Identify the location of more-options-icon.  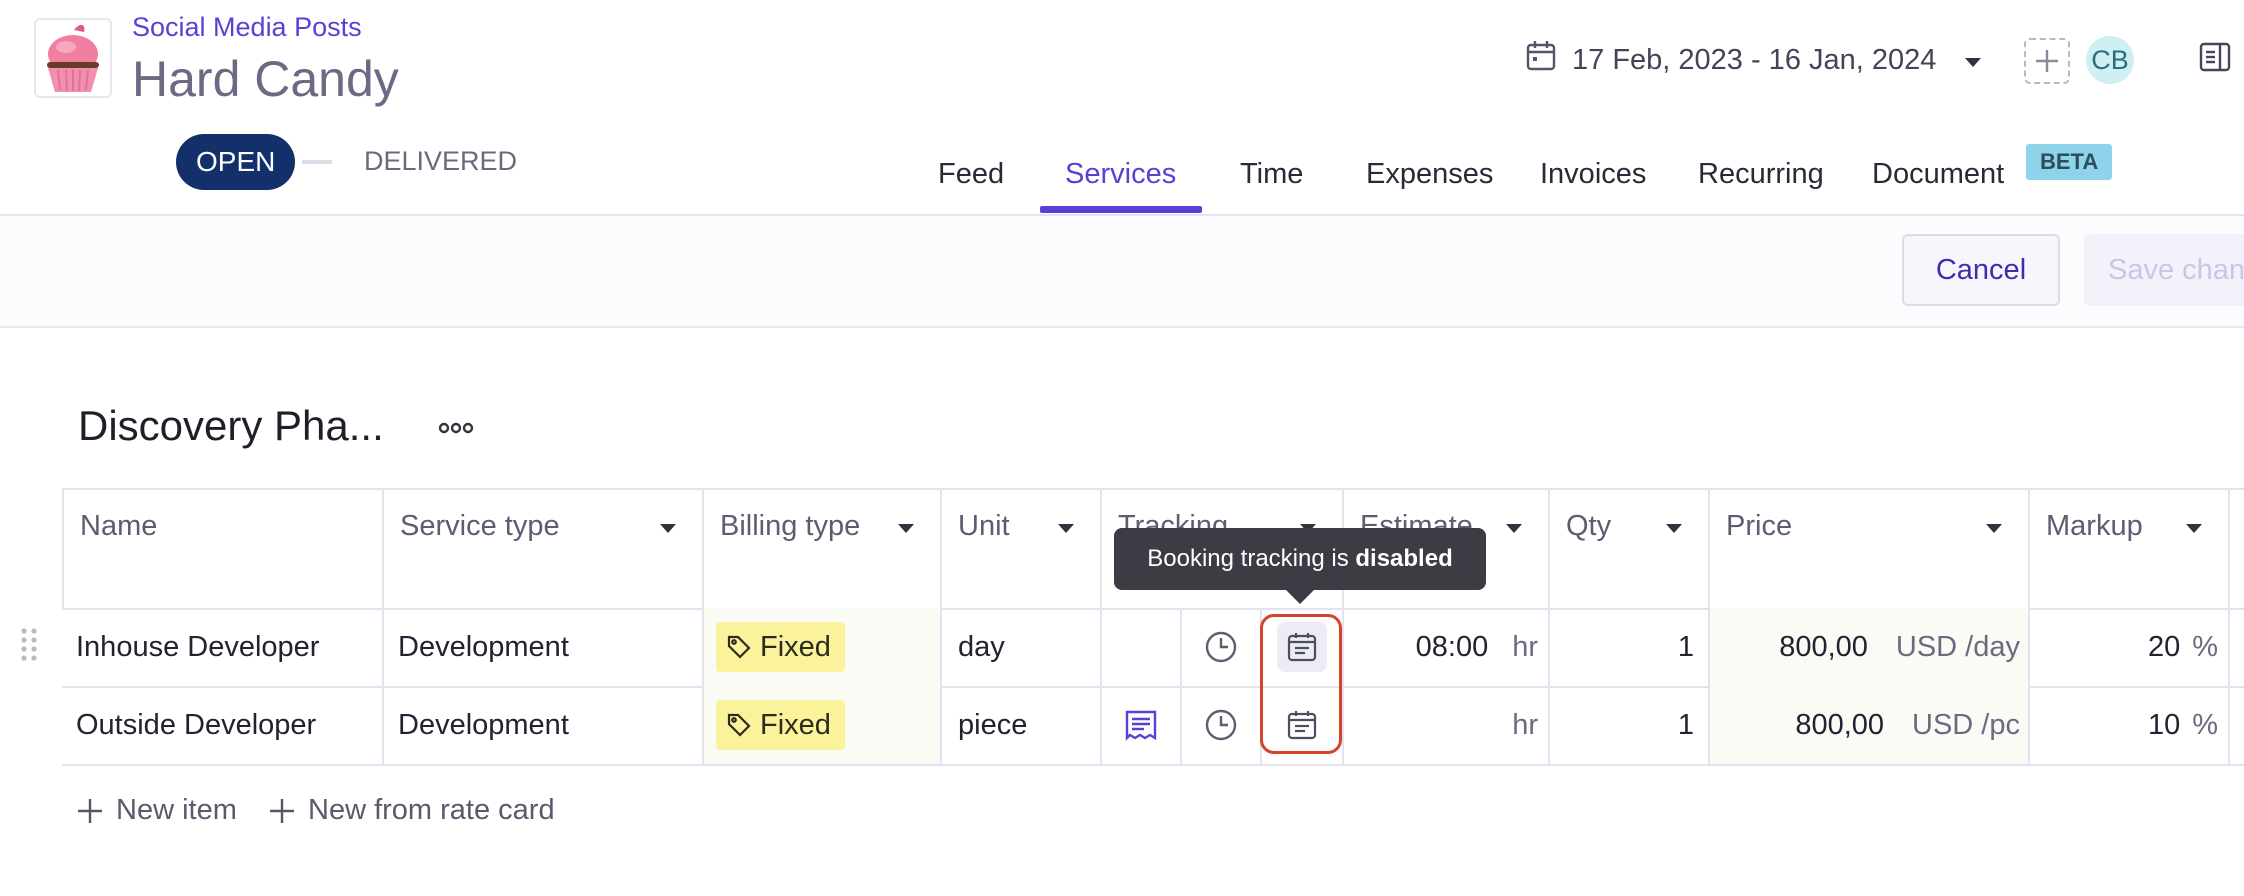
(456, 430).